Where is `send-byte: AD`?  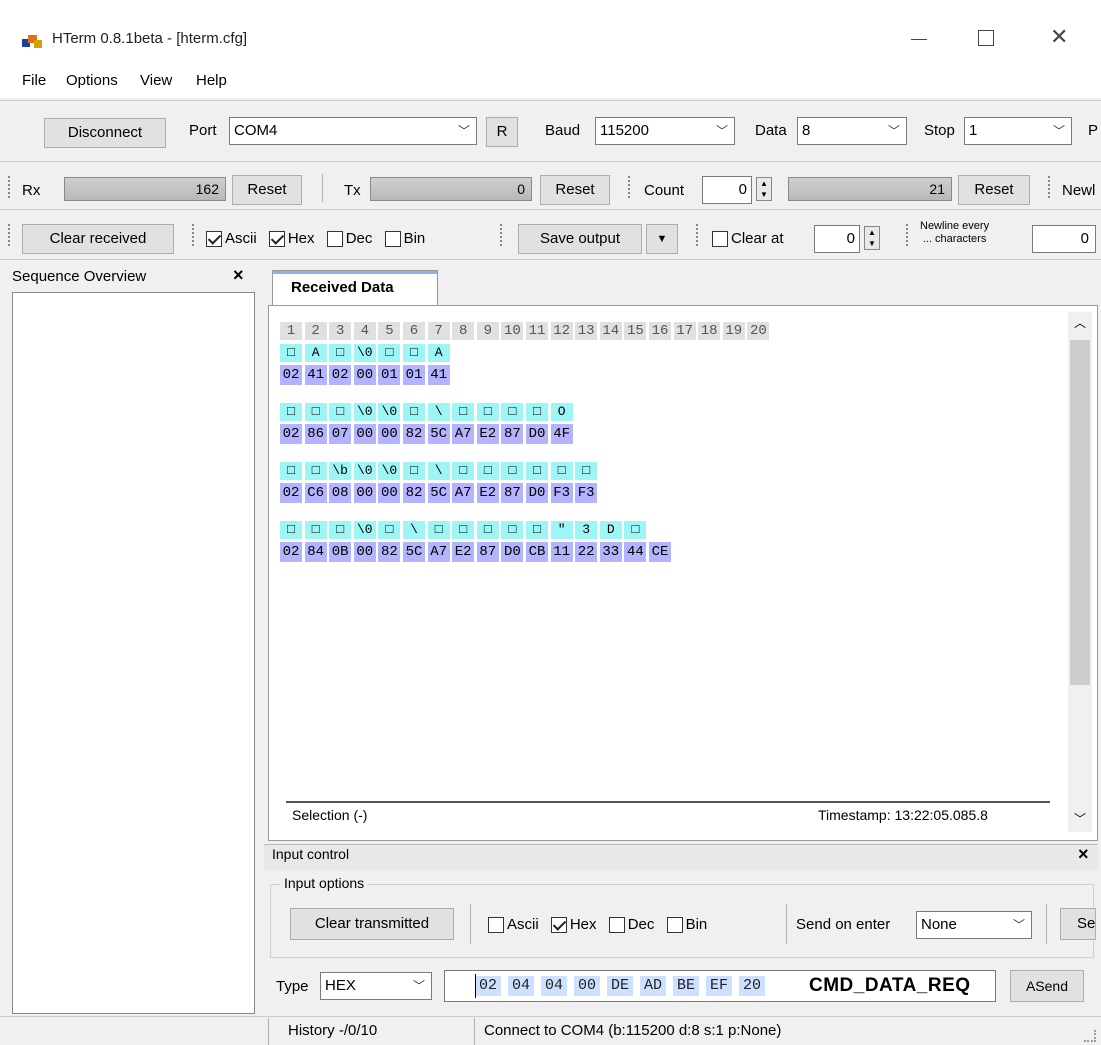 send-byte: AD is located at coordinates (653, 986).